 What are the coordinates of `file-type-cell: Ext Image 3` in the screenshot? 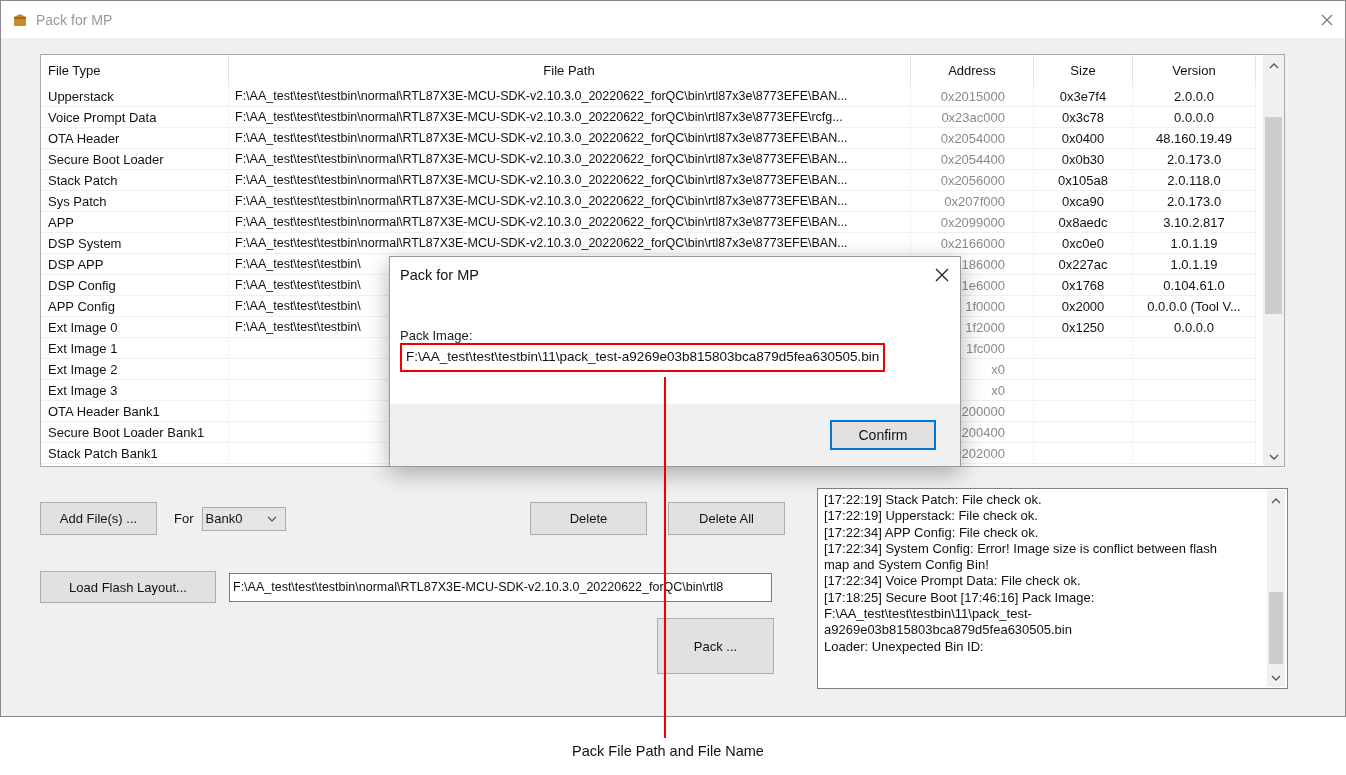 It's located at (83, 390).